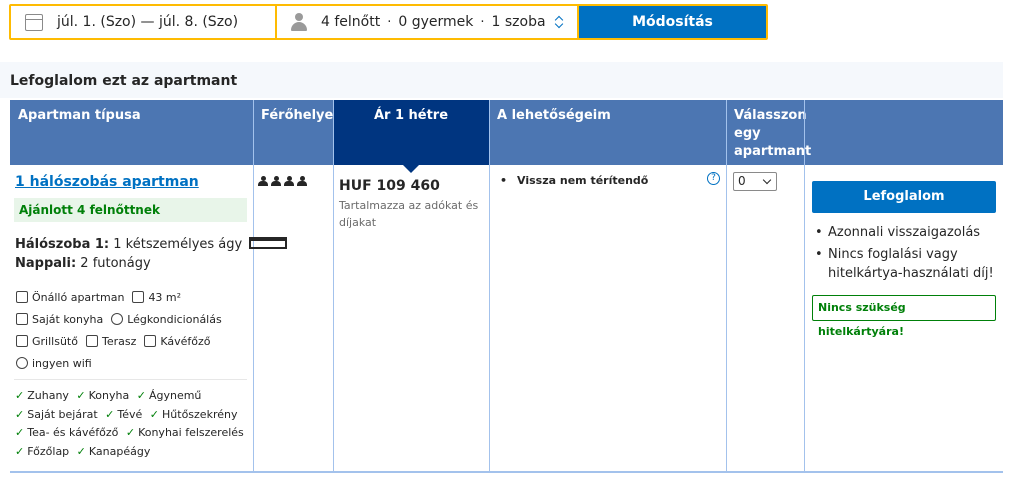 This screenshot has width=1024, height=496. Describe the element at coordinates (389, 186) in the screenshot. I see `price-value: HUF 109 460` at that location.